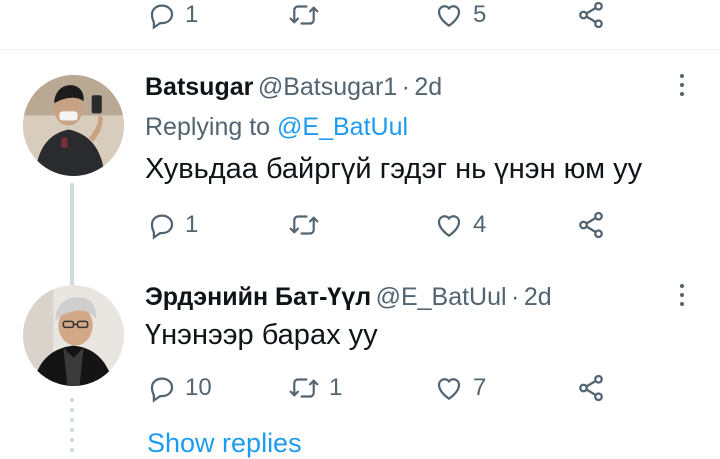 The width and height of the screenshot is (720, 459). I want to click on replying-prefix: Replying to, so click(211, 127).